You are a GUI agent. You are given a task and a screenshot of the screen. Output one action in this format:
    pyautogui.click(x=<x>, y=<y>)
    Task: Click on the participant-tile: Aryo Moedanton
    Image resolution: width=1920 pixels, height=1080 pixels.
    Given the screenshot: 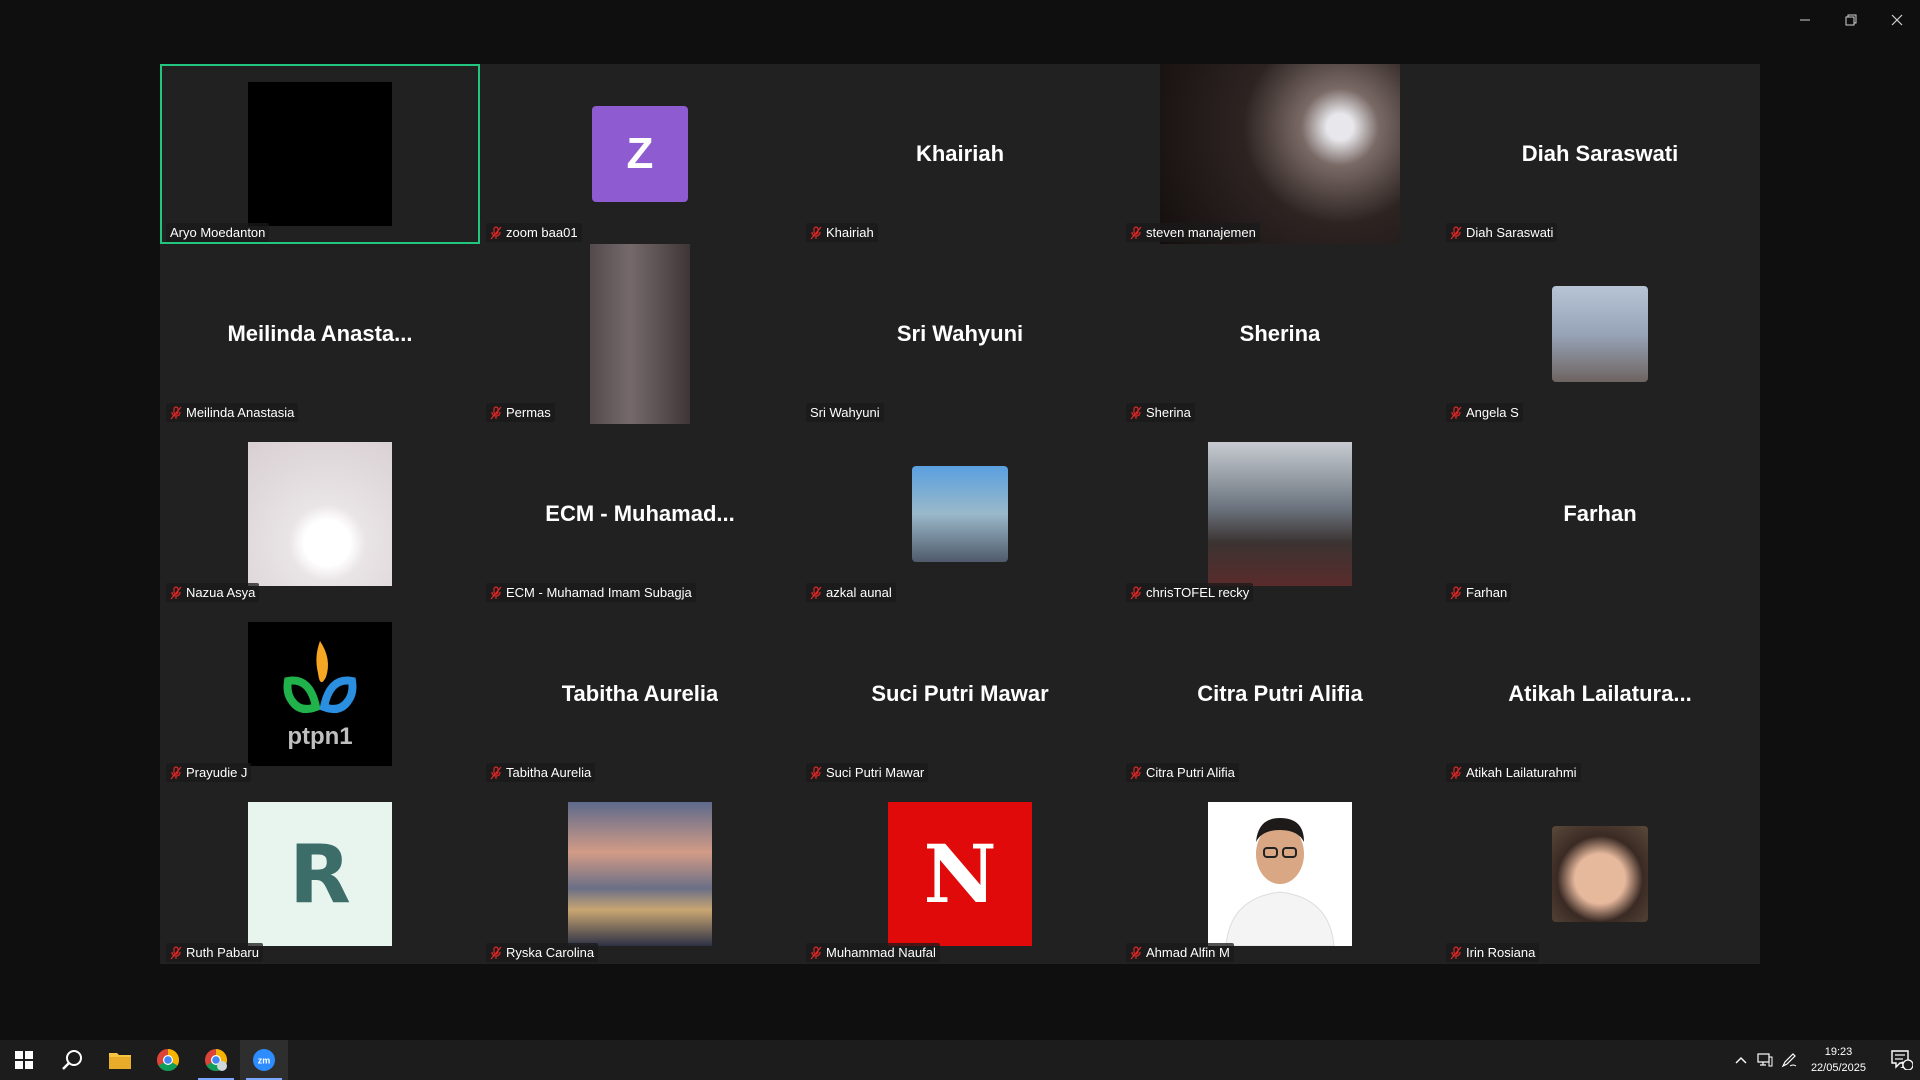 What is the action you would take?
    pyautogui.click(x=320, y=154)
    